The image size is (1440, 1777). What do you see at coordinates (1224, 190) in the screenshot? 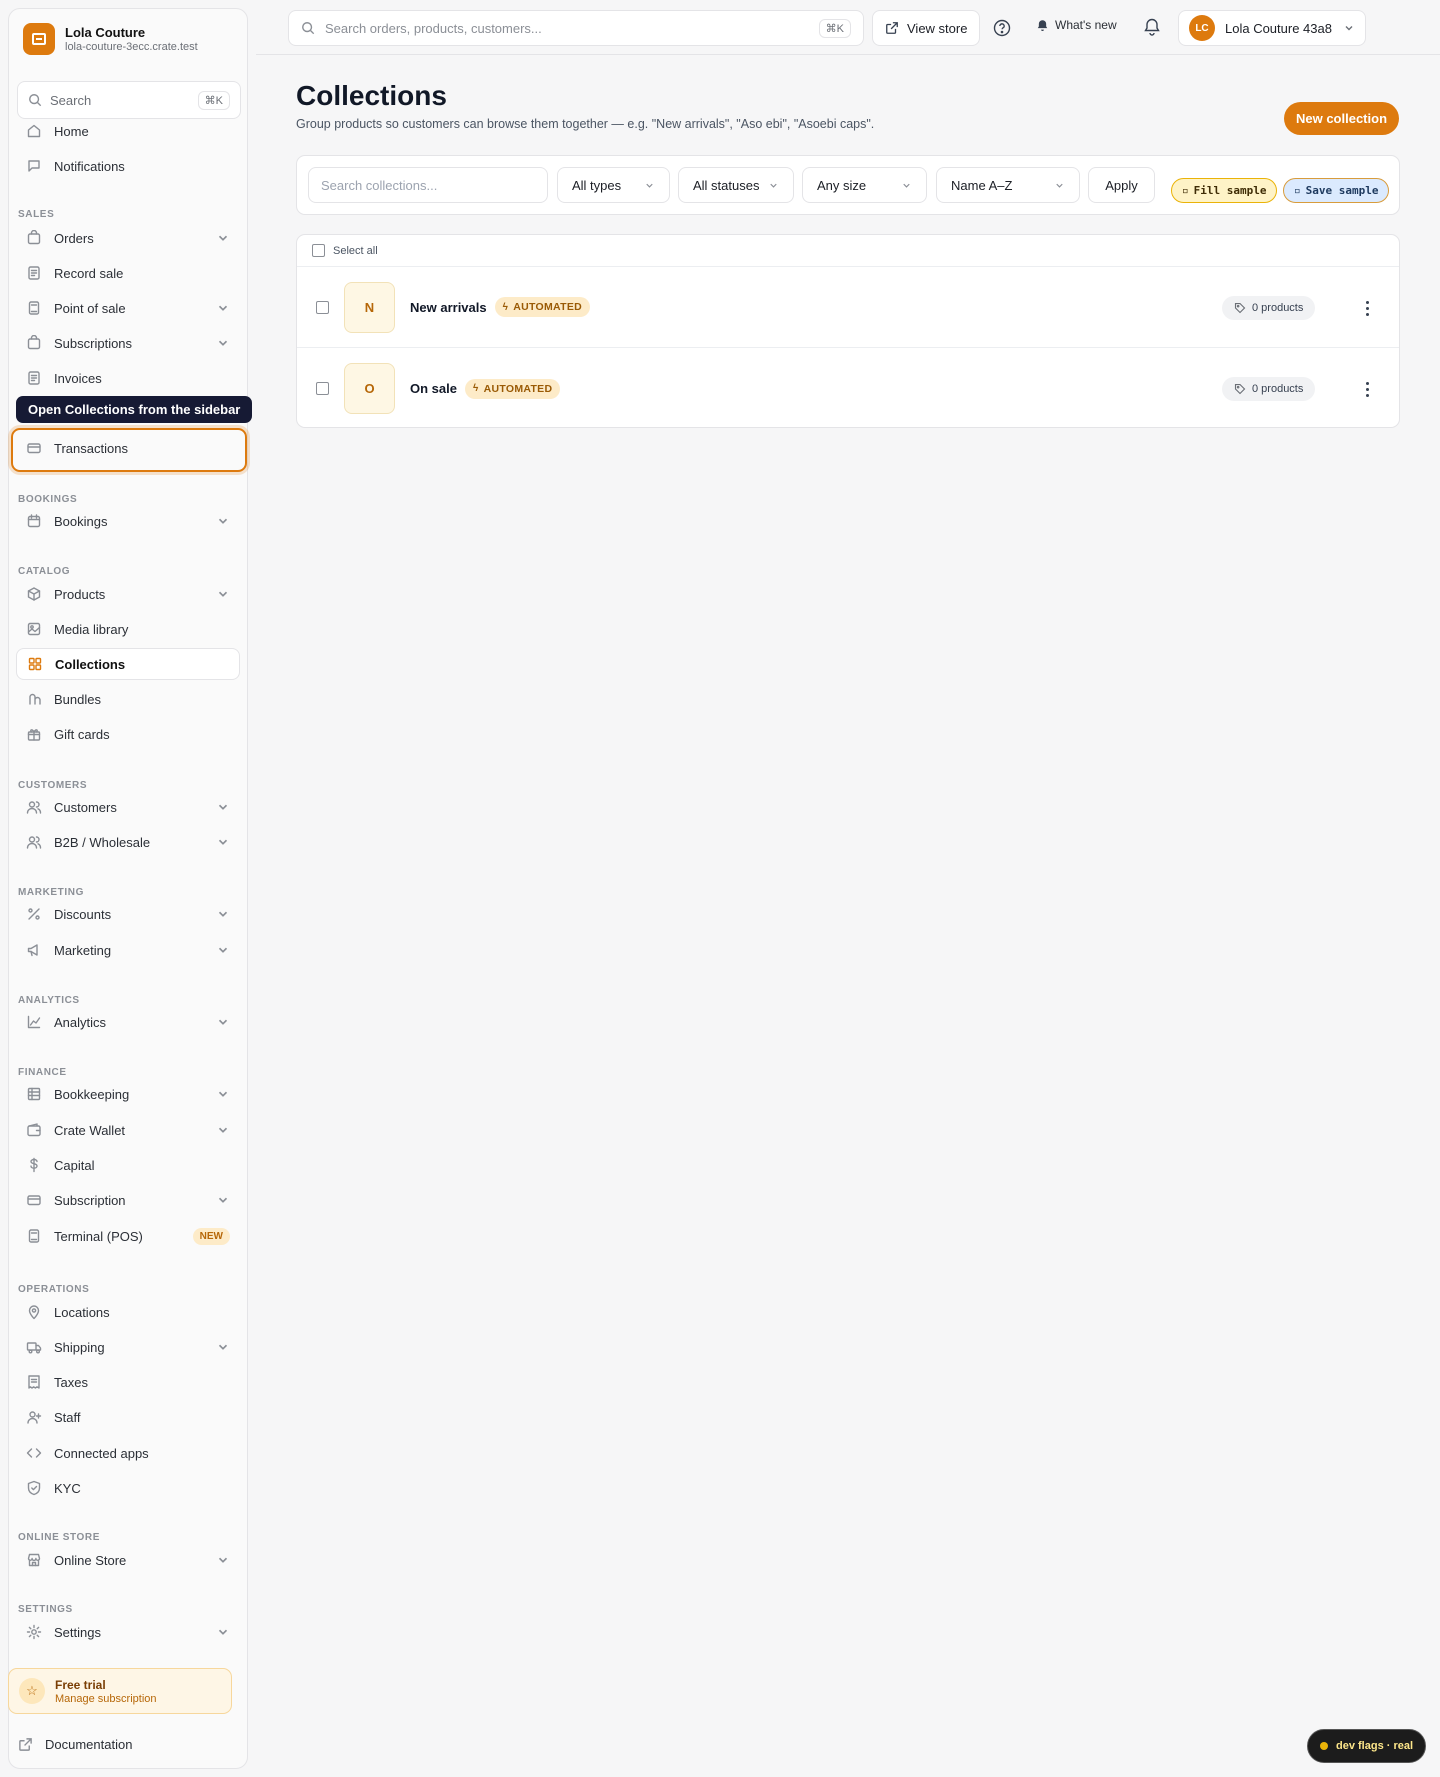
I see `fill-sample-button: ▫ Fill sample` at bounding box center [1224, 190].